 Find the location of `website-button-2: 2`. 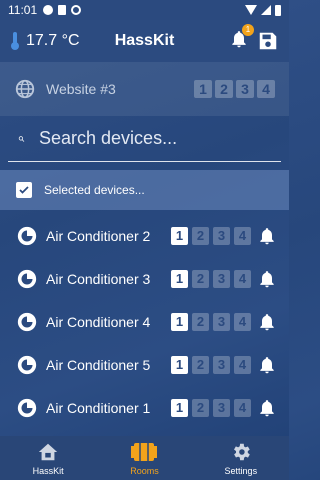

website-button-2: 2 is located at coordinates (224, 89).